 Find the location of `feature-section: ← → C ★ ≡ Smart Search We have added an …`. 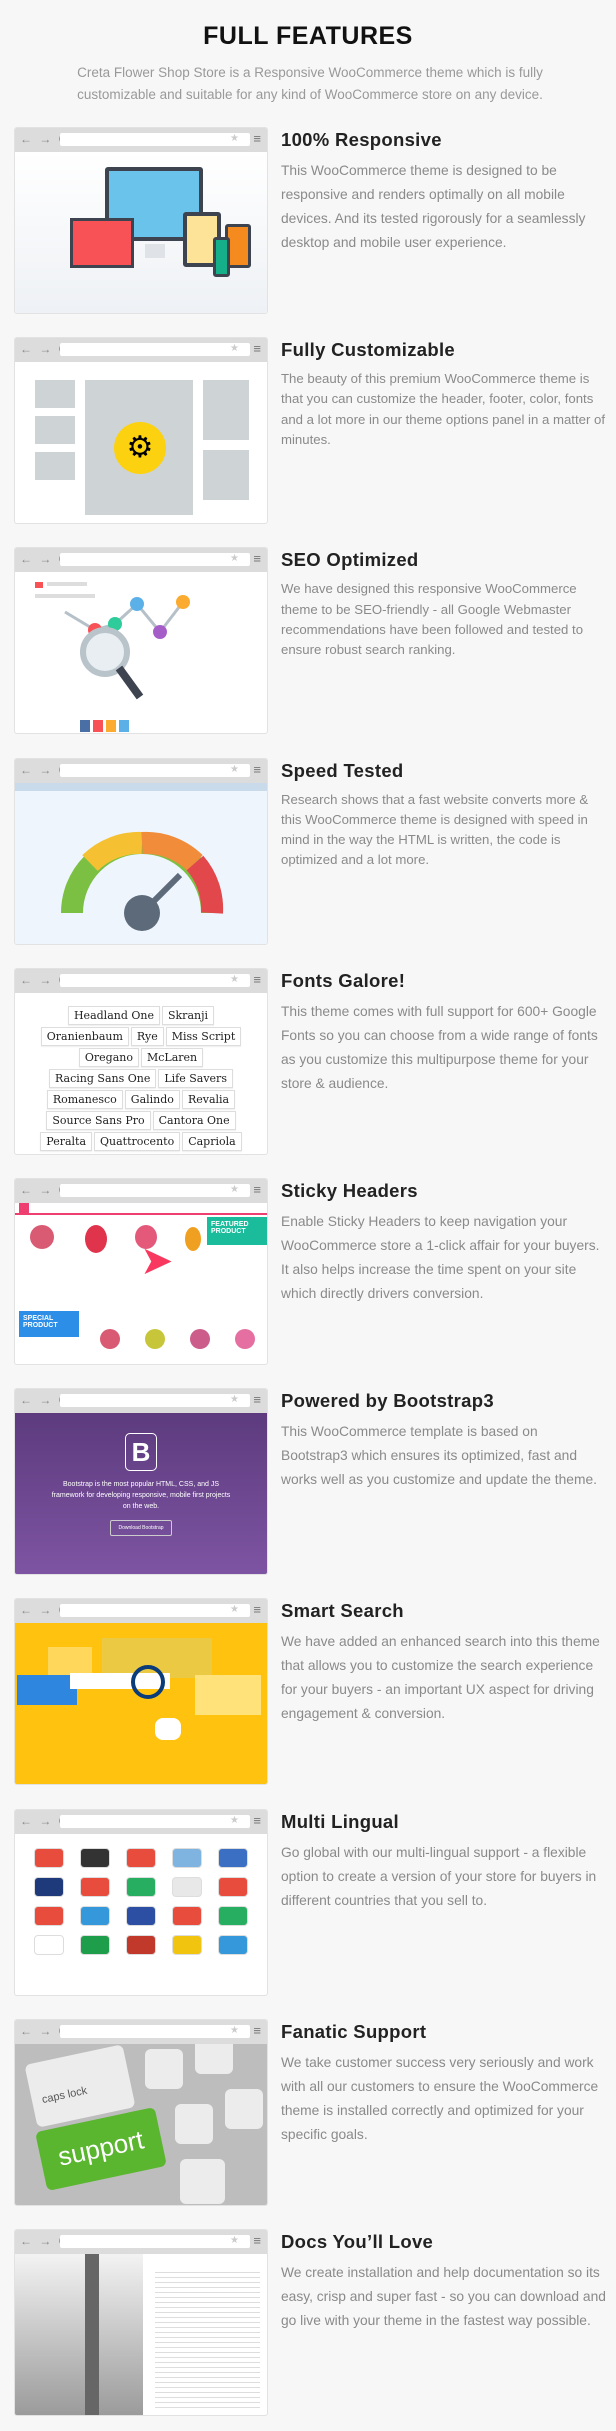

feature-section: ← → C ★ ≡ Smart Search We have added an … is located at coordinates (308, 1698).